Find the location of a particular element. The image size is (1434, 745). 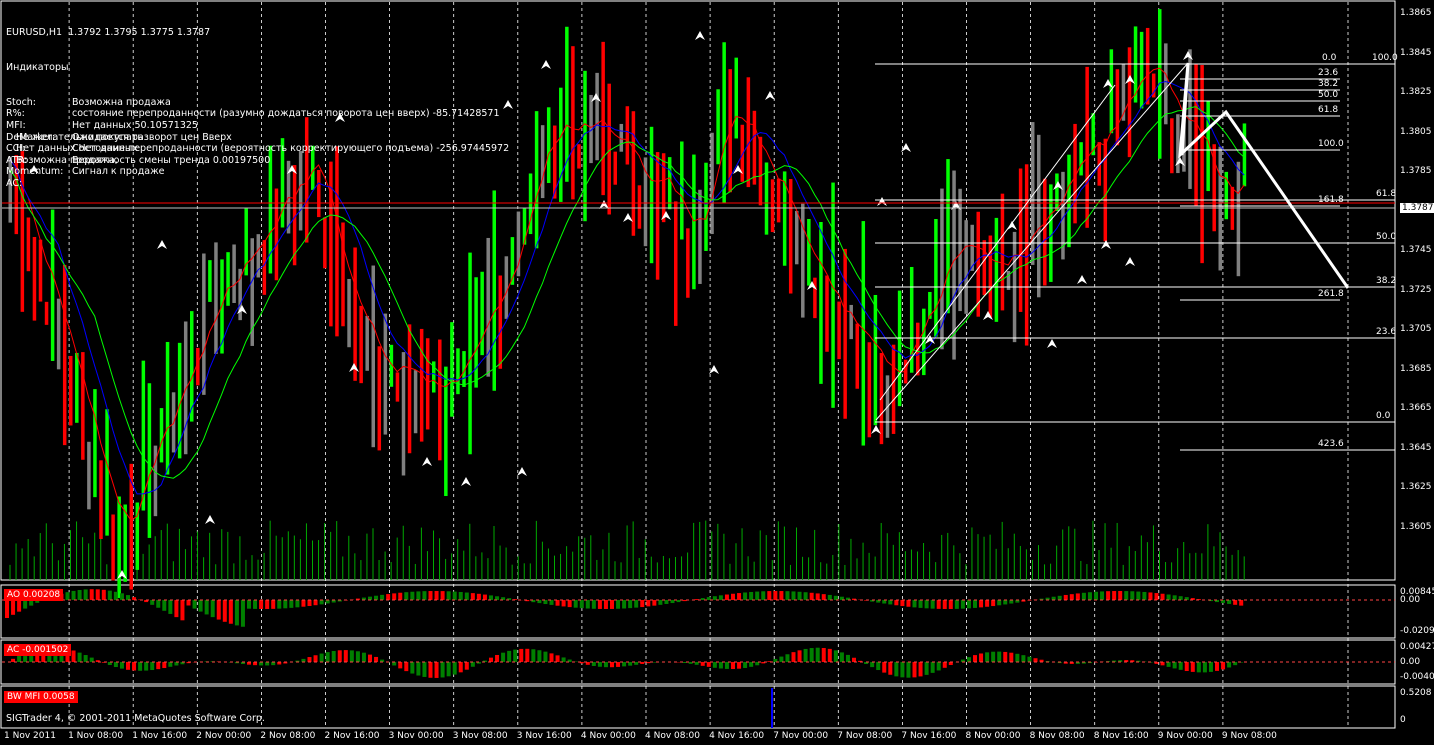

price-tick: 1.3625 is located at coordinates (1416, 487).